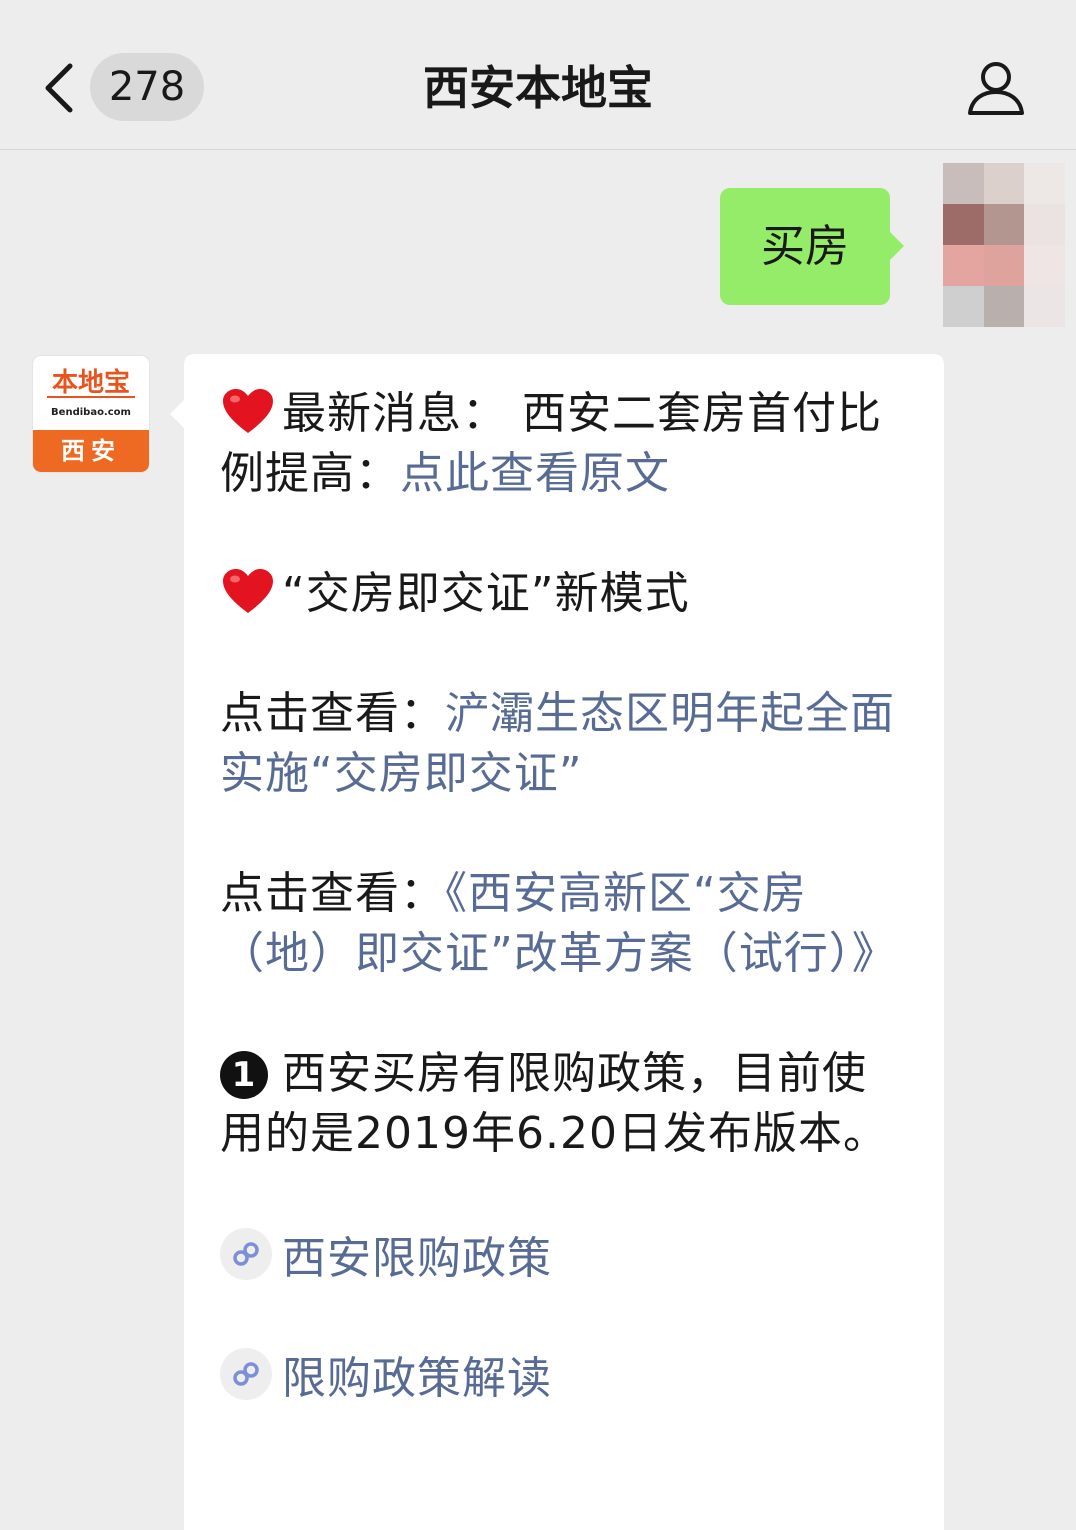 Image resolution: width=1076 pixels, height=1530 pixels. I want to click on news-paragraph: 最新消息： 西安二套房首付比例提高：点此查看原文, so click(564, 444).